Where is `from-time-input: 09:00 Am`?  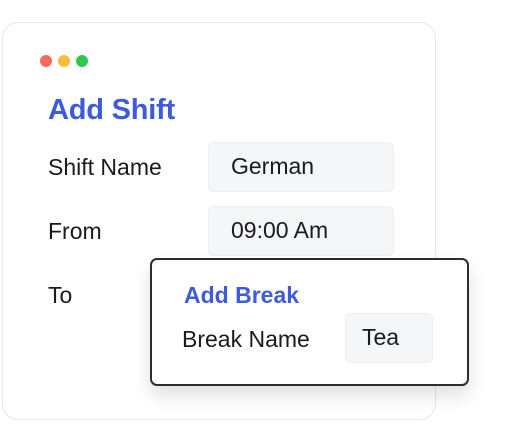
from-time-input: 09:00 Am is located at coordinates (301, 231).